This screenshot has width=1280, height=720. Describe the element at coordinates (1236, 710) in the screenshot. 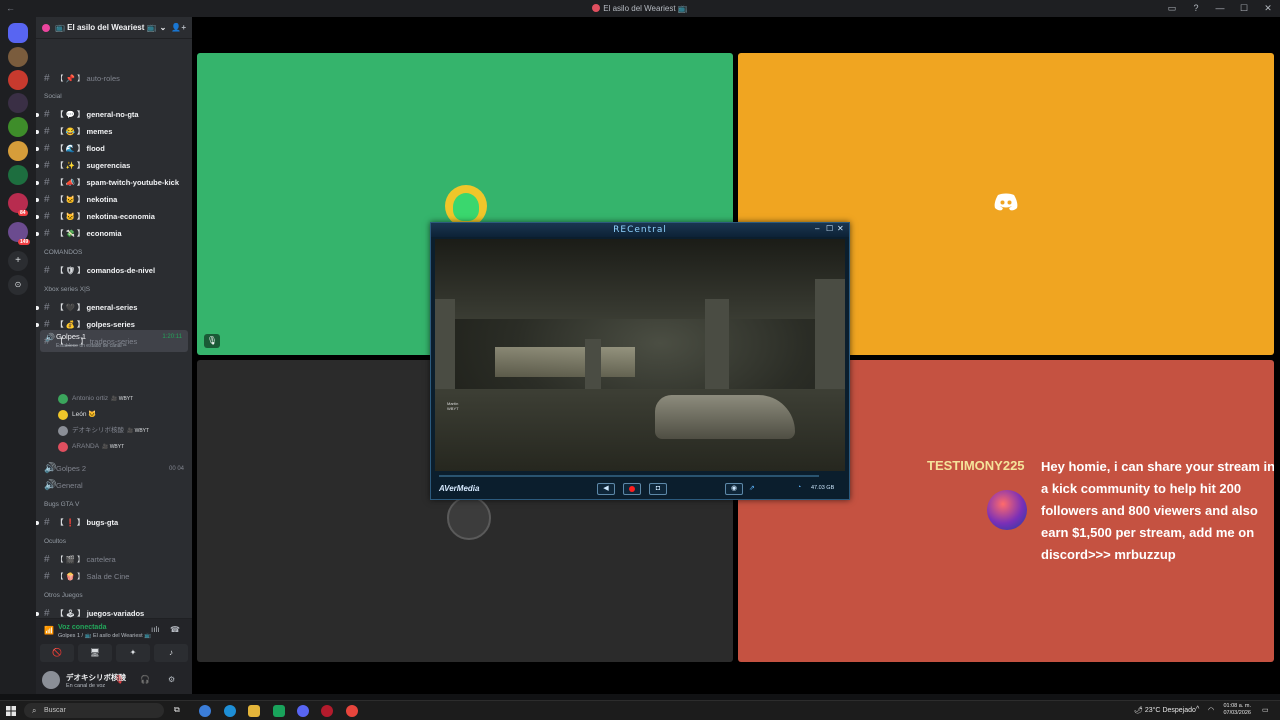

I see `clock: 01:08 a. m. 07/03/2026` at that location.